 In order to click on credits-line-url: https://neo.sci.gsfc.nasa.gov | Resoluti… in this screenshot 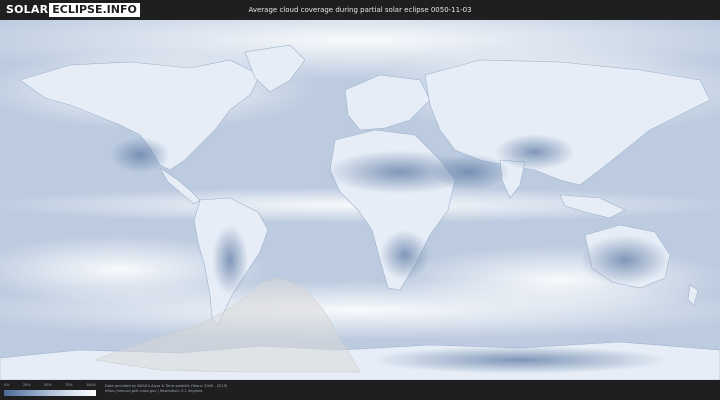, I will do `click(166, 391)`.